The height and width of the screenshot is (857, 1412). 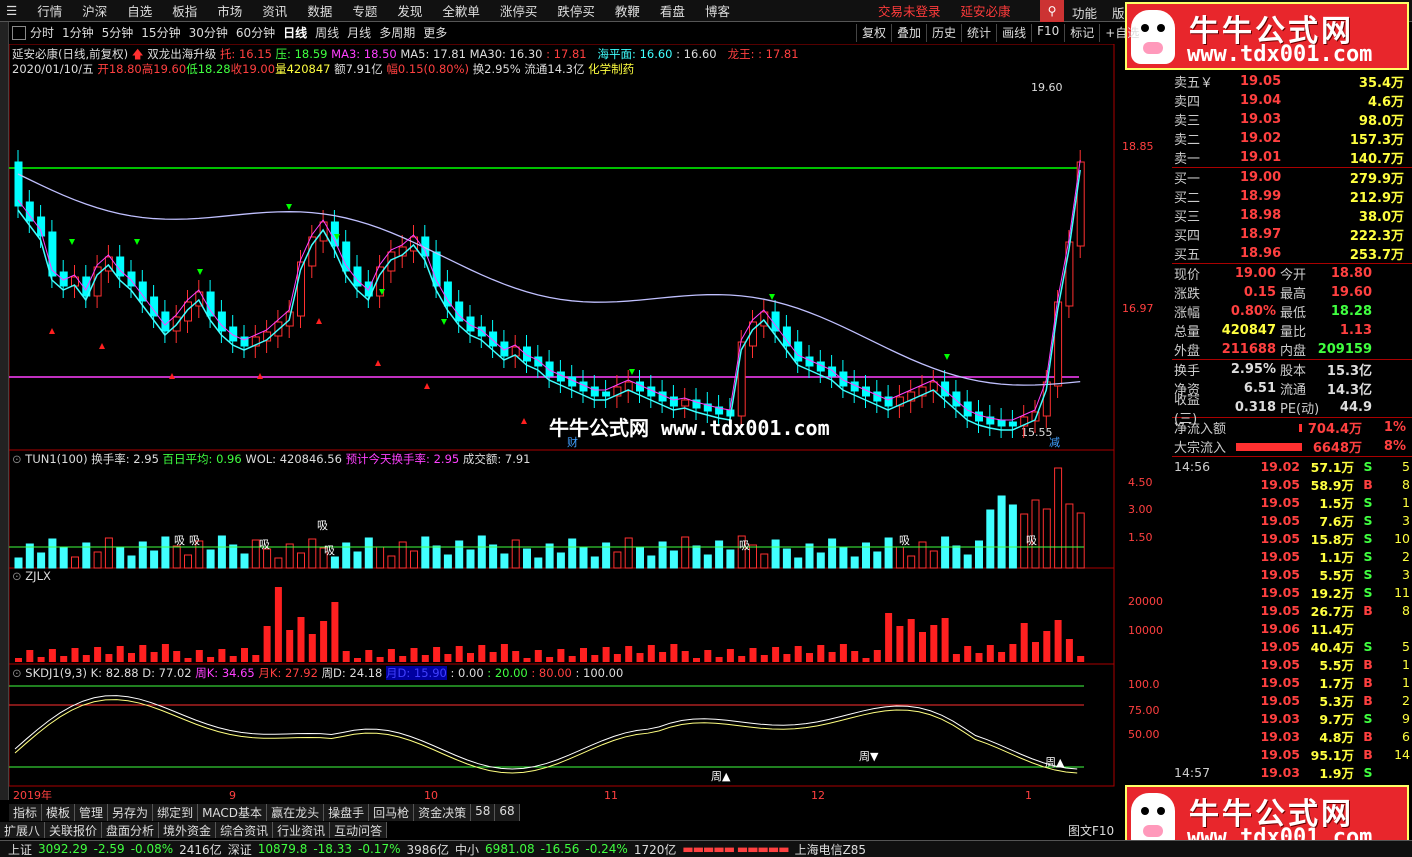 I want to click on high-value: 高19.60, so click(x=164, y=69).